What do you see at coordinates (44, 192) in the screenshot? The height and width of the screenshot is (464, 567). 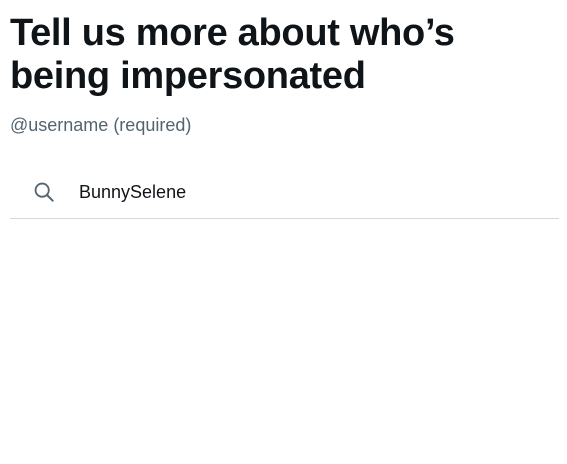 I see `search-icon` at bounding box center [44, 192].